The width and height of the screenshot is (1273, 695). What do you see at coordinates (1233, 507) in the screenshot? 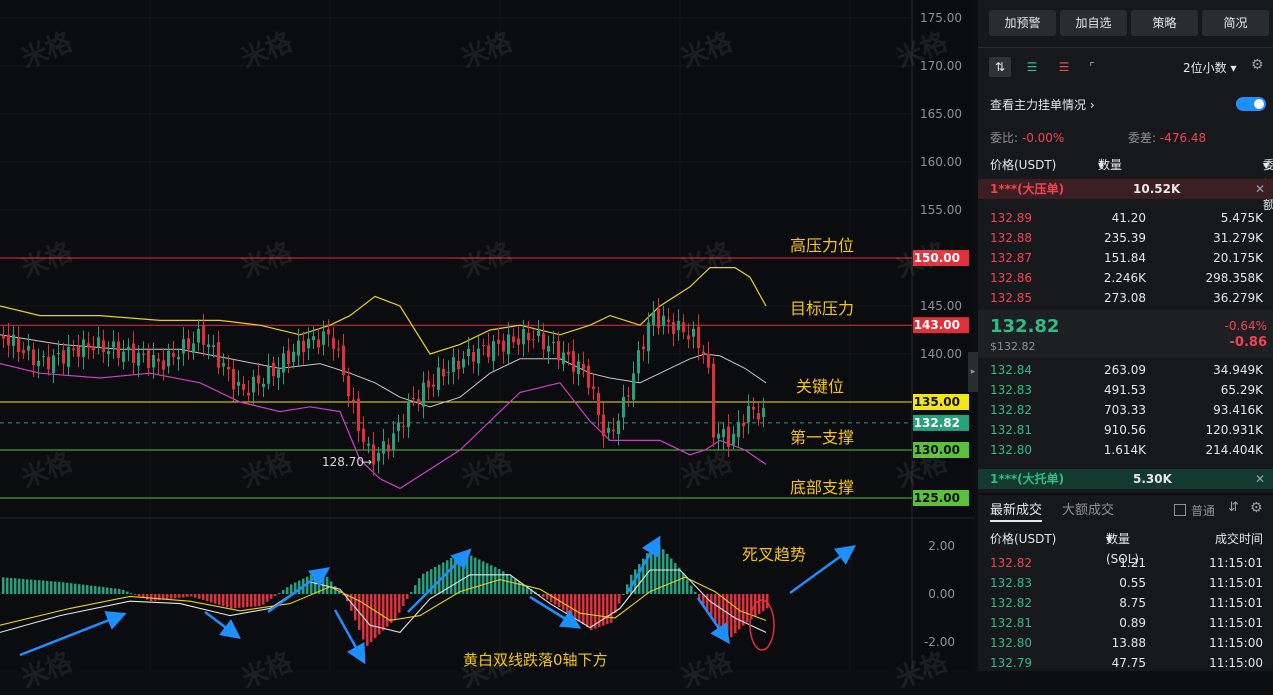
I see `trade-filter-icon: ⇵` at bounding box center [1233, 507].